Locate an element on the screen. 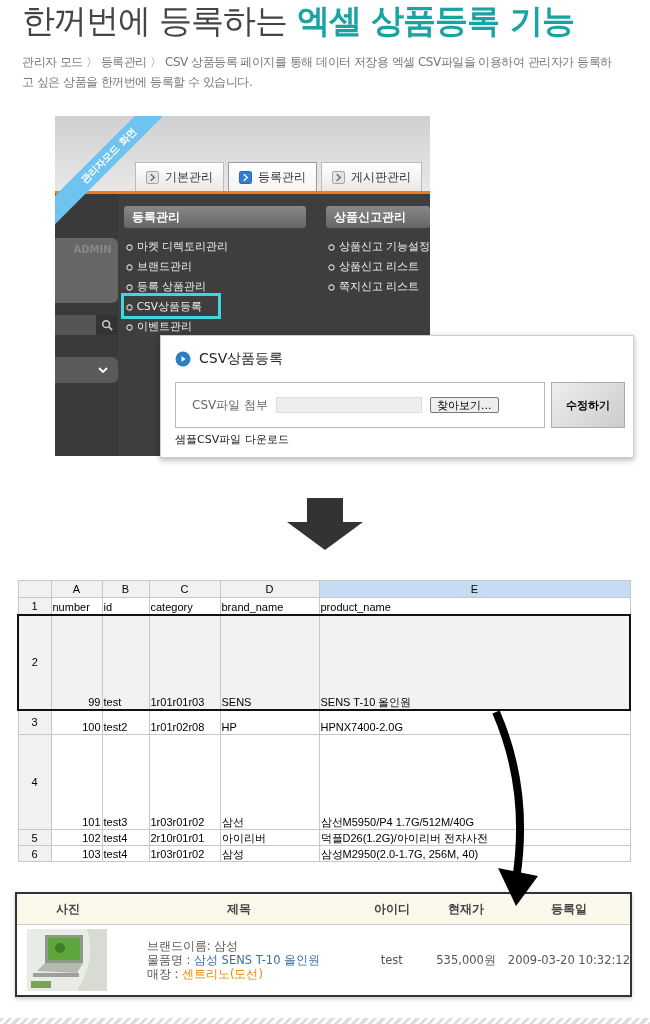 The height and width of the screenshot is (1024, 650). menu-item: 마켓 디렉토리관리 is located at coordinates (214, 246).